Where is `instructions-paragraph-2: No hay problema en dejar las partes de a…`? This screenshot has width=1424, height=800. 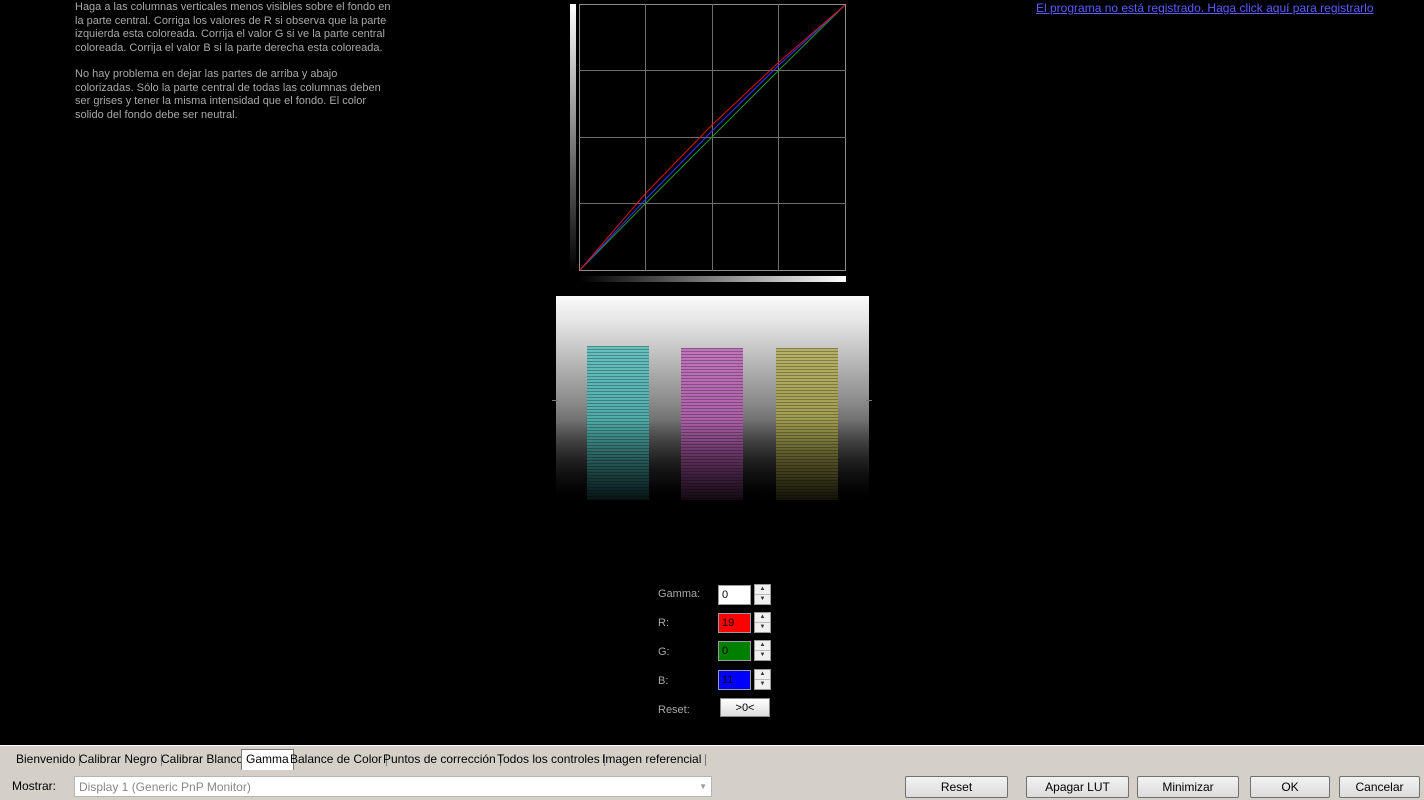
instructions-paragraph-2: No hay problema en dejar las partes de a… is located at coordinates (228, 94).